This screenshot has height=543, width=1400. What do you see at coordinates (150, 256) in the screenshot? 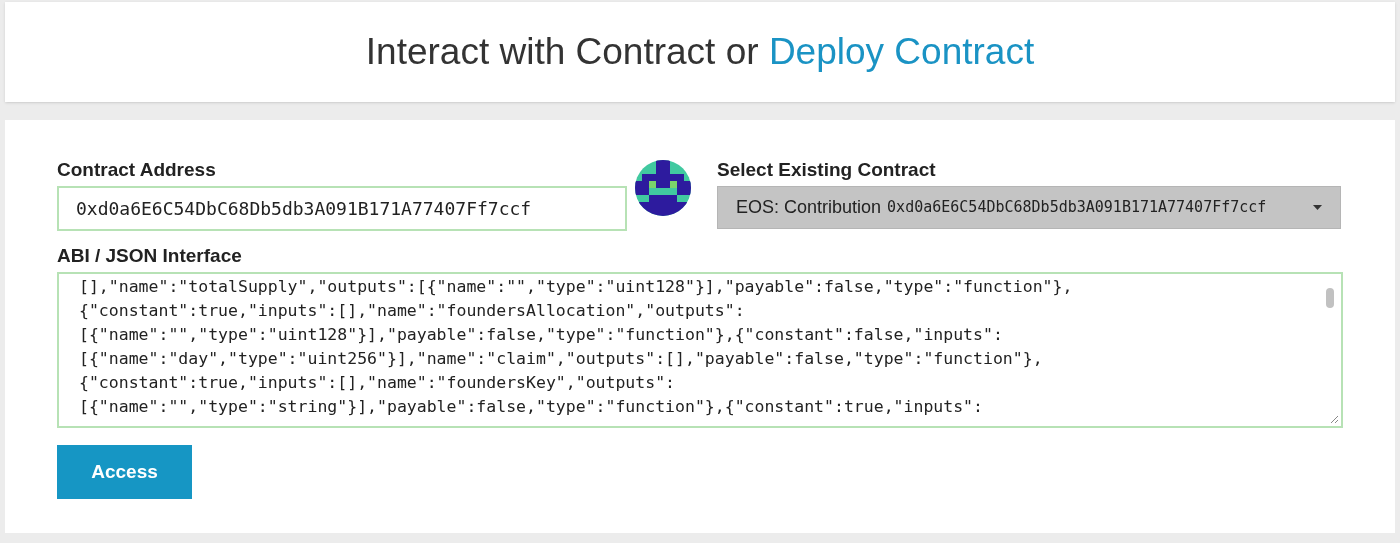
I see `field-label: ABI / JSON Interface` at bounding box center [150, 256].